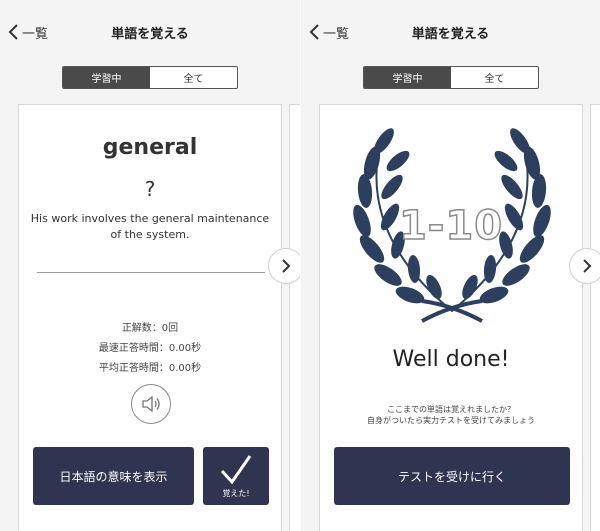 The width and height of the screenshot is (600, 531). What do you see at coordinates (150, 348) in the screenshot?
I see `stat-fastest-time: 最速正答時間：0.00秒` at bounding box center [150, 348].